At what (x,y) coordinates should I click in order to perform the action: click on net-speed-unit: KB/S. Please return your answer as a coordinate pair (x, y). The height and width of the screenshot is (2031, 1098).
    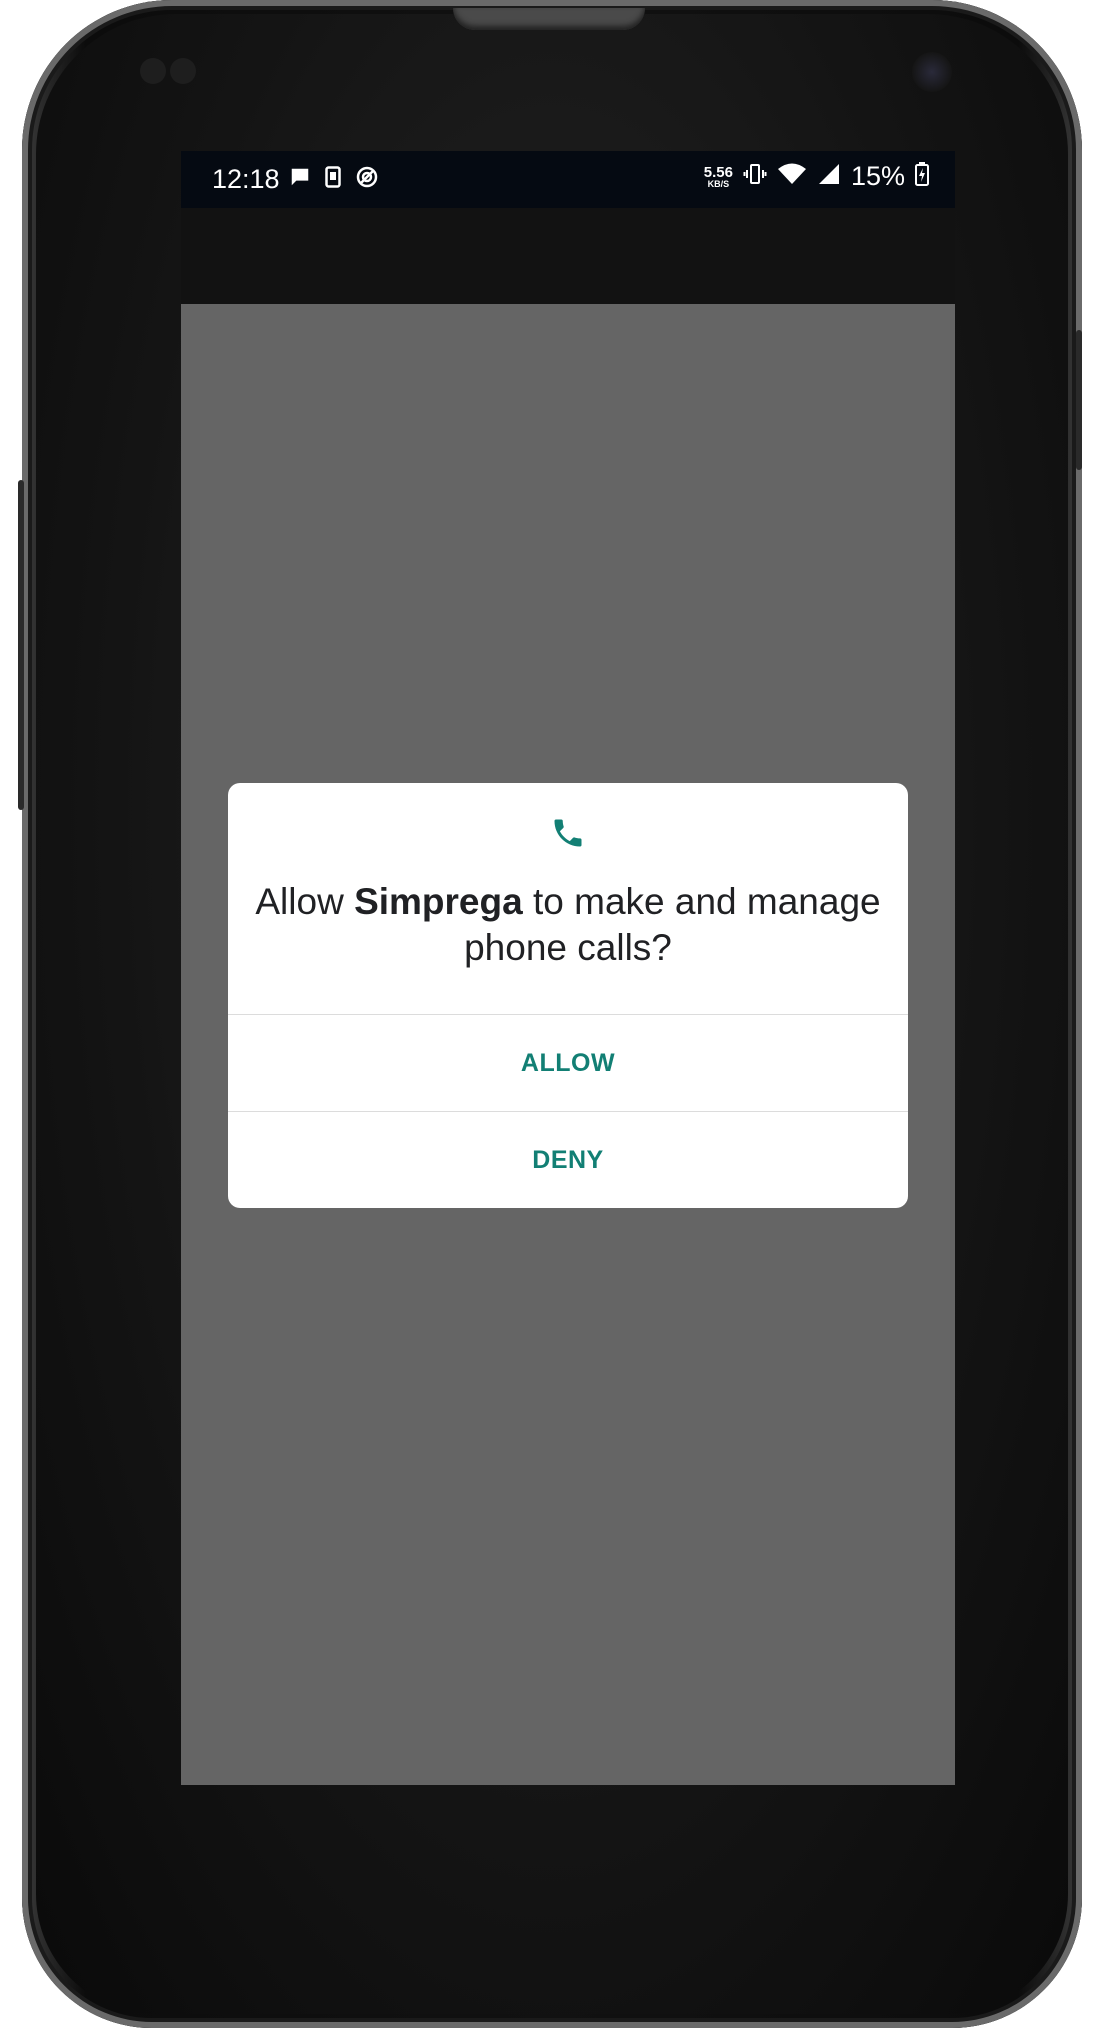
    Looking at the image, I should click on (718, 183).